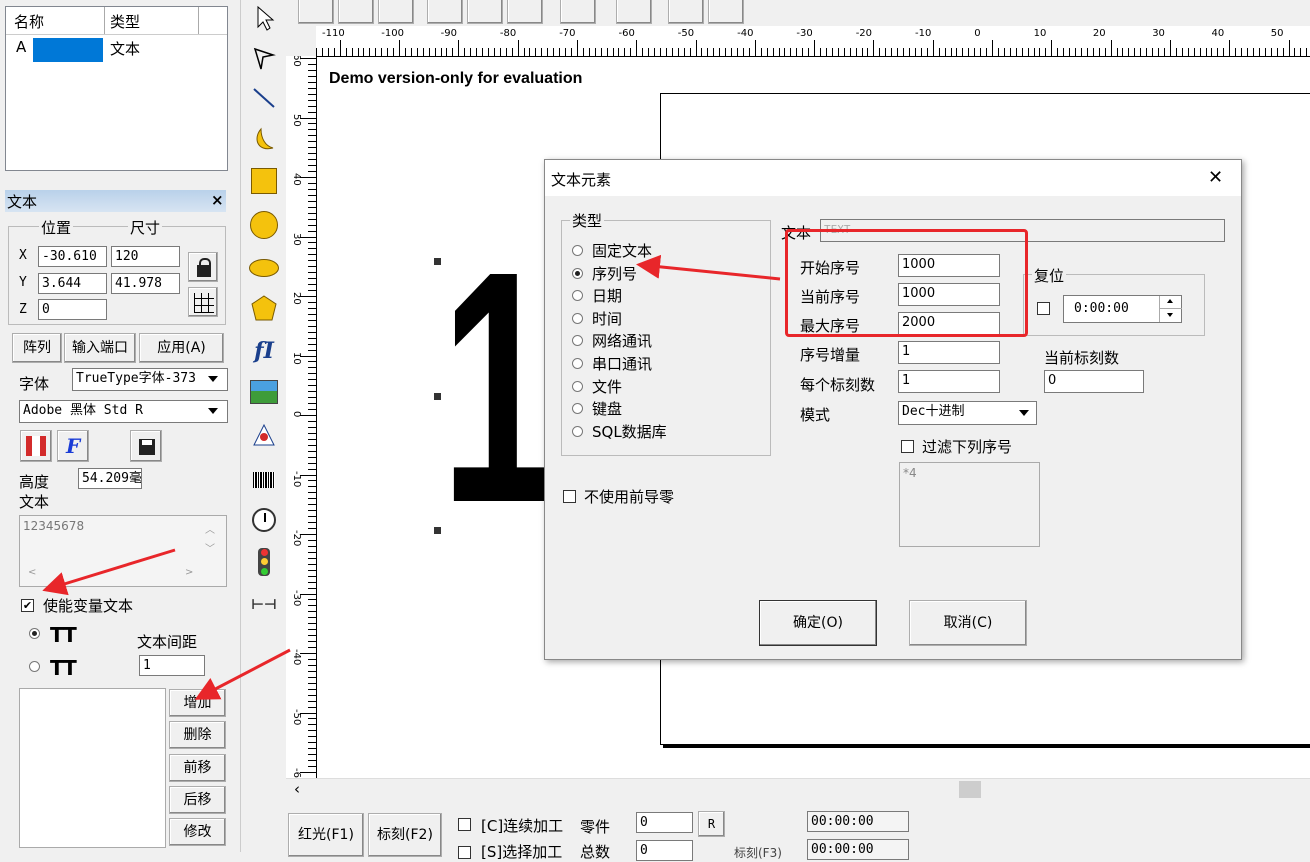 Image resolution: width=1310 pixels, height=862 pixels. I want to click on annotation-arrow-enable, so click(109, 572).